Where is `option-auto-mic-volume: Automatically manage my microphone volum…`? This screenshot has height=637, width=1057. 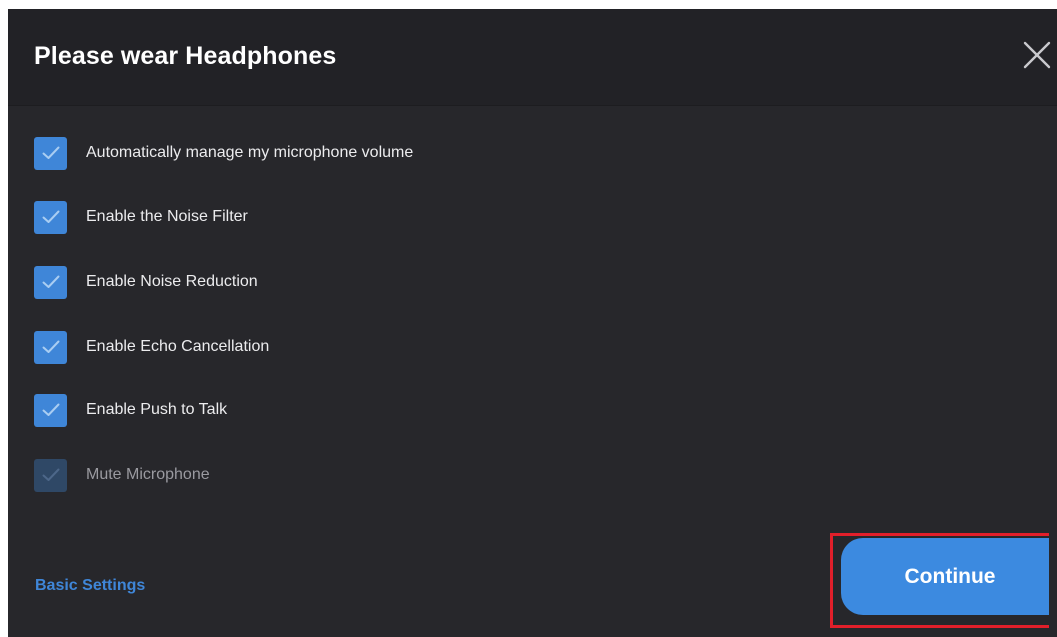 option-auto-mic-volume: Automatically manage my microphone volum… is located at coordinates (223, 153).